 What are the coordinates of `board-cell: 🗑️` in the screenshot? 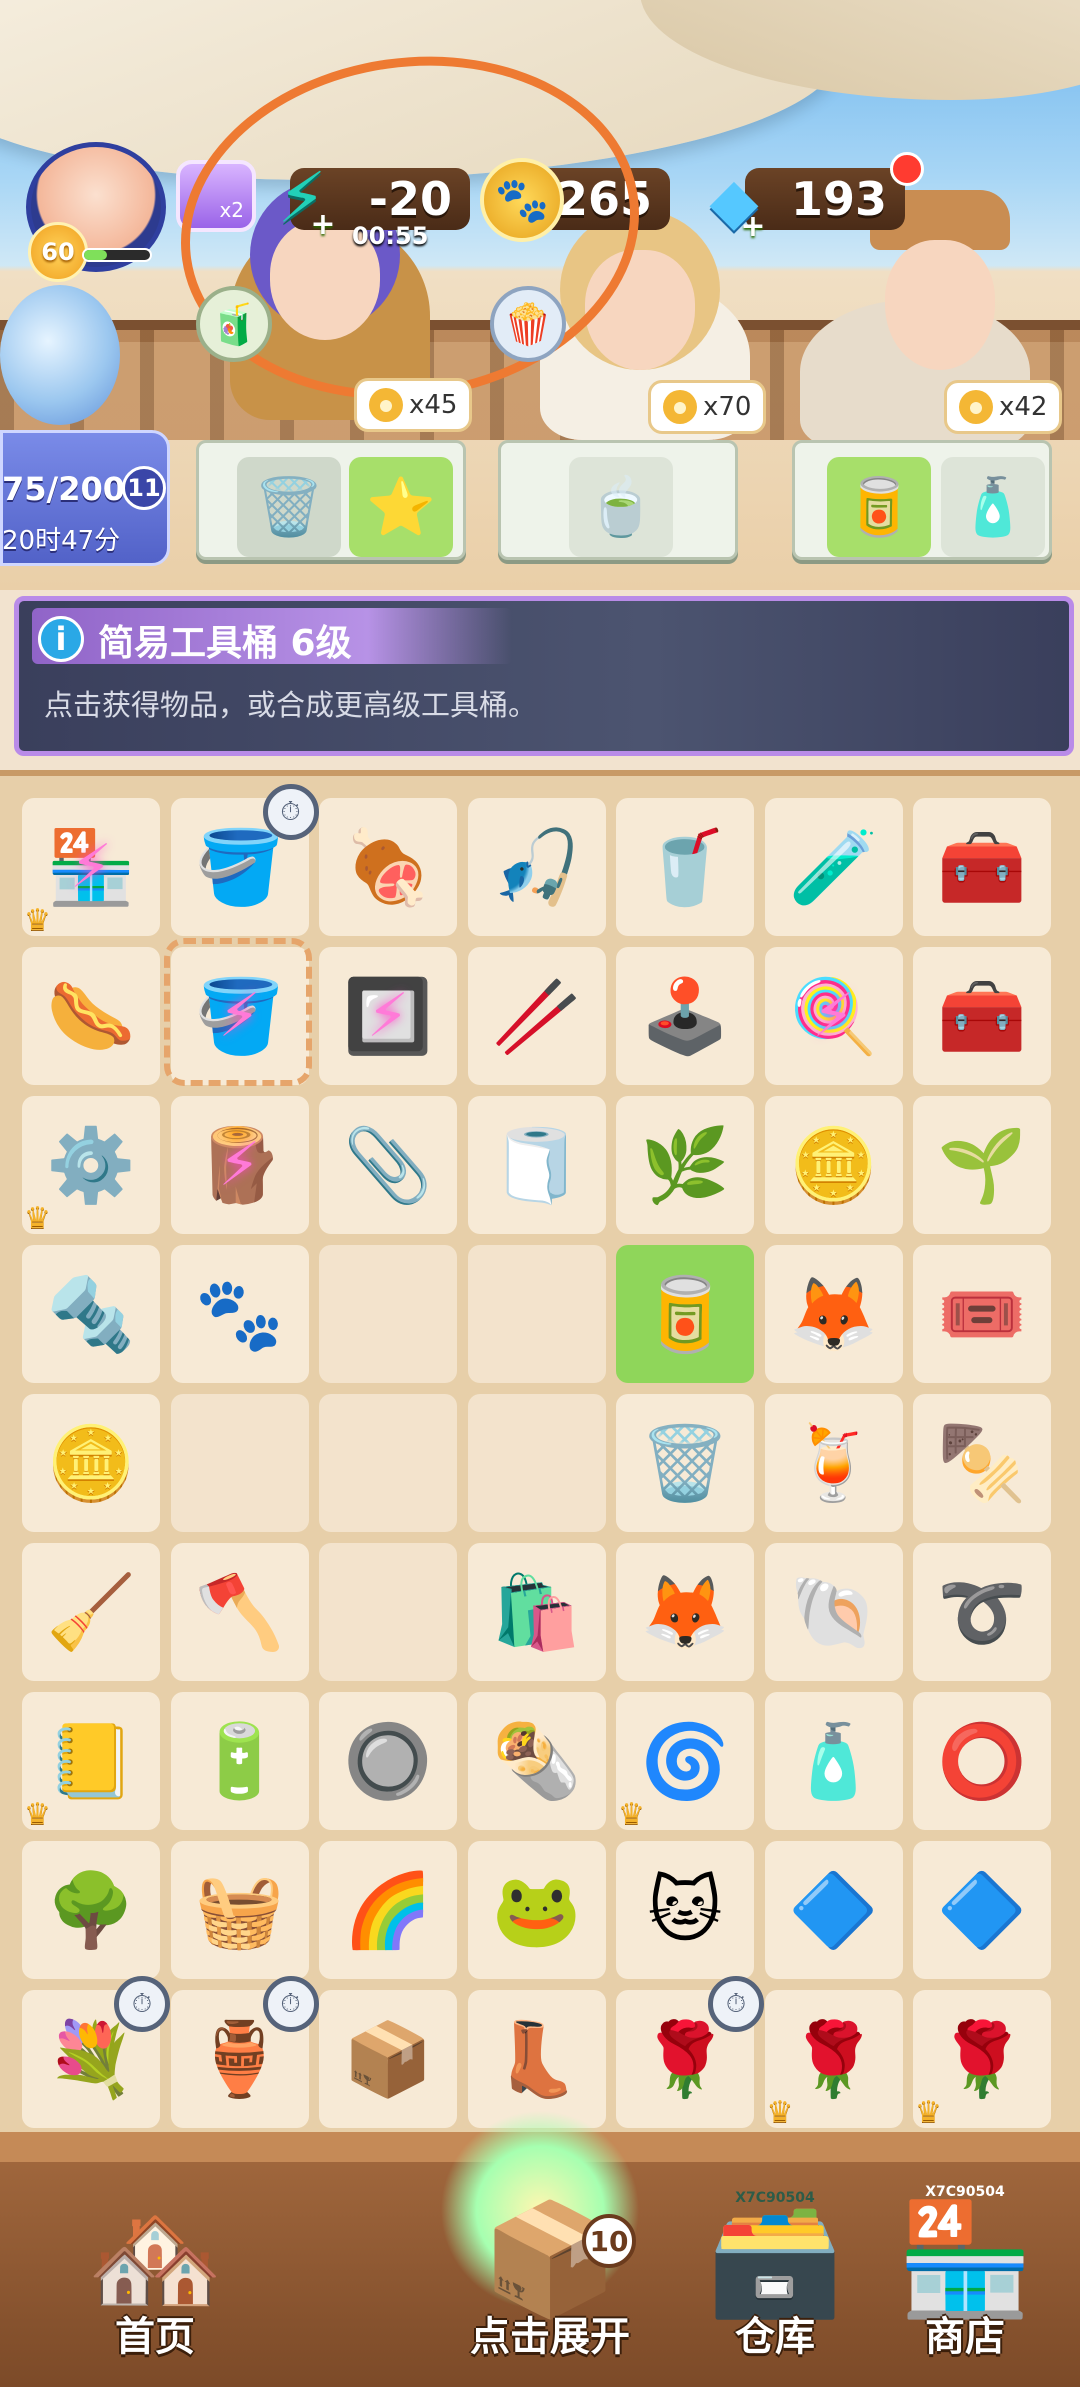 It's located at (685, 1463).